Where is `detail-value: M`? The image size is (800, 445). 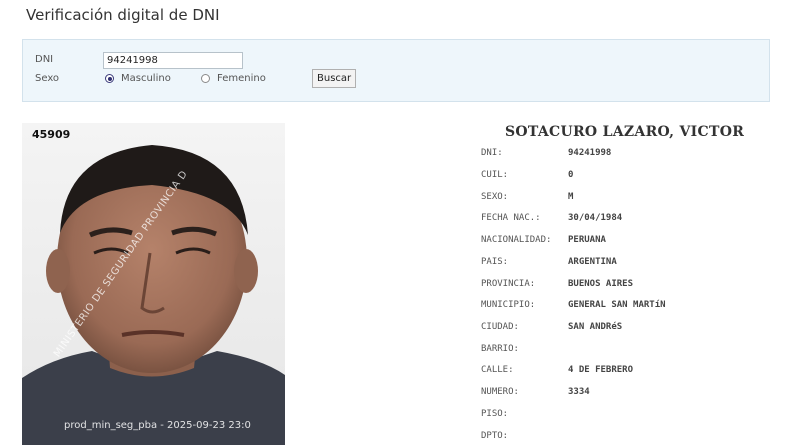 detail-value: M is located at coordinates (571, 197).